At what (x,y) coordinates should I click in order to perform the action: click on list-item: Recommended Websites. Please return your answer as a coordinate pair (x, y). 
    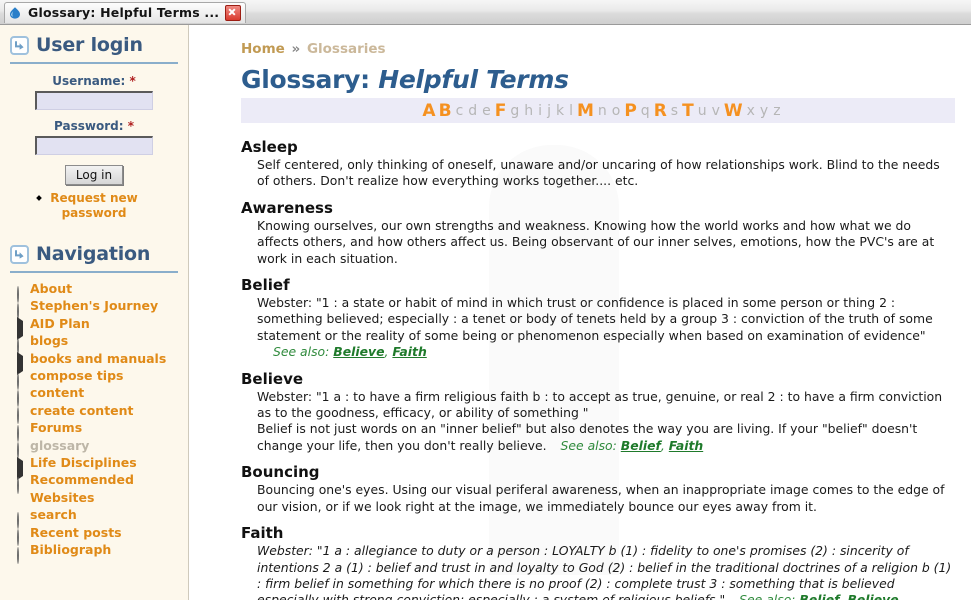
    Looking at the image, I should click on (98, 488).